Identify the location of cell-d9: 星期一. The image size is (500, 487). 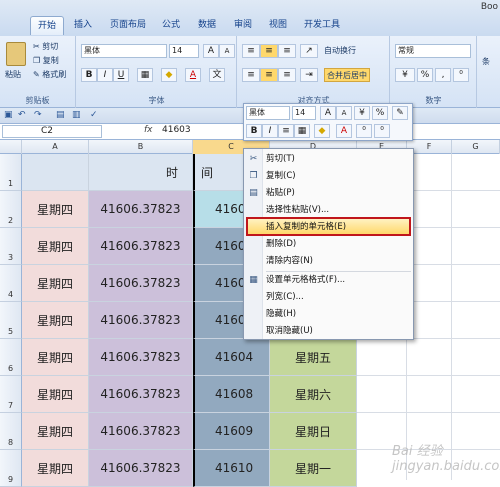
(313, 468).